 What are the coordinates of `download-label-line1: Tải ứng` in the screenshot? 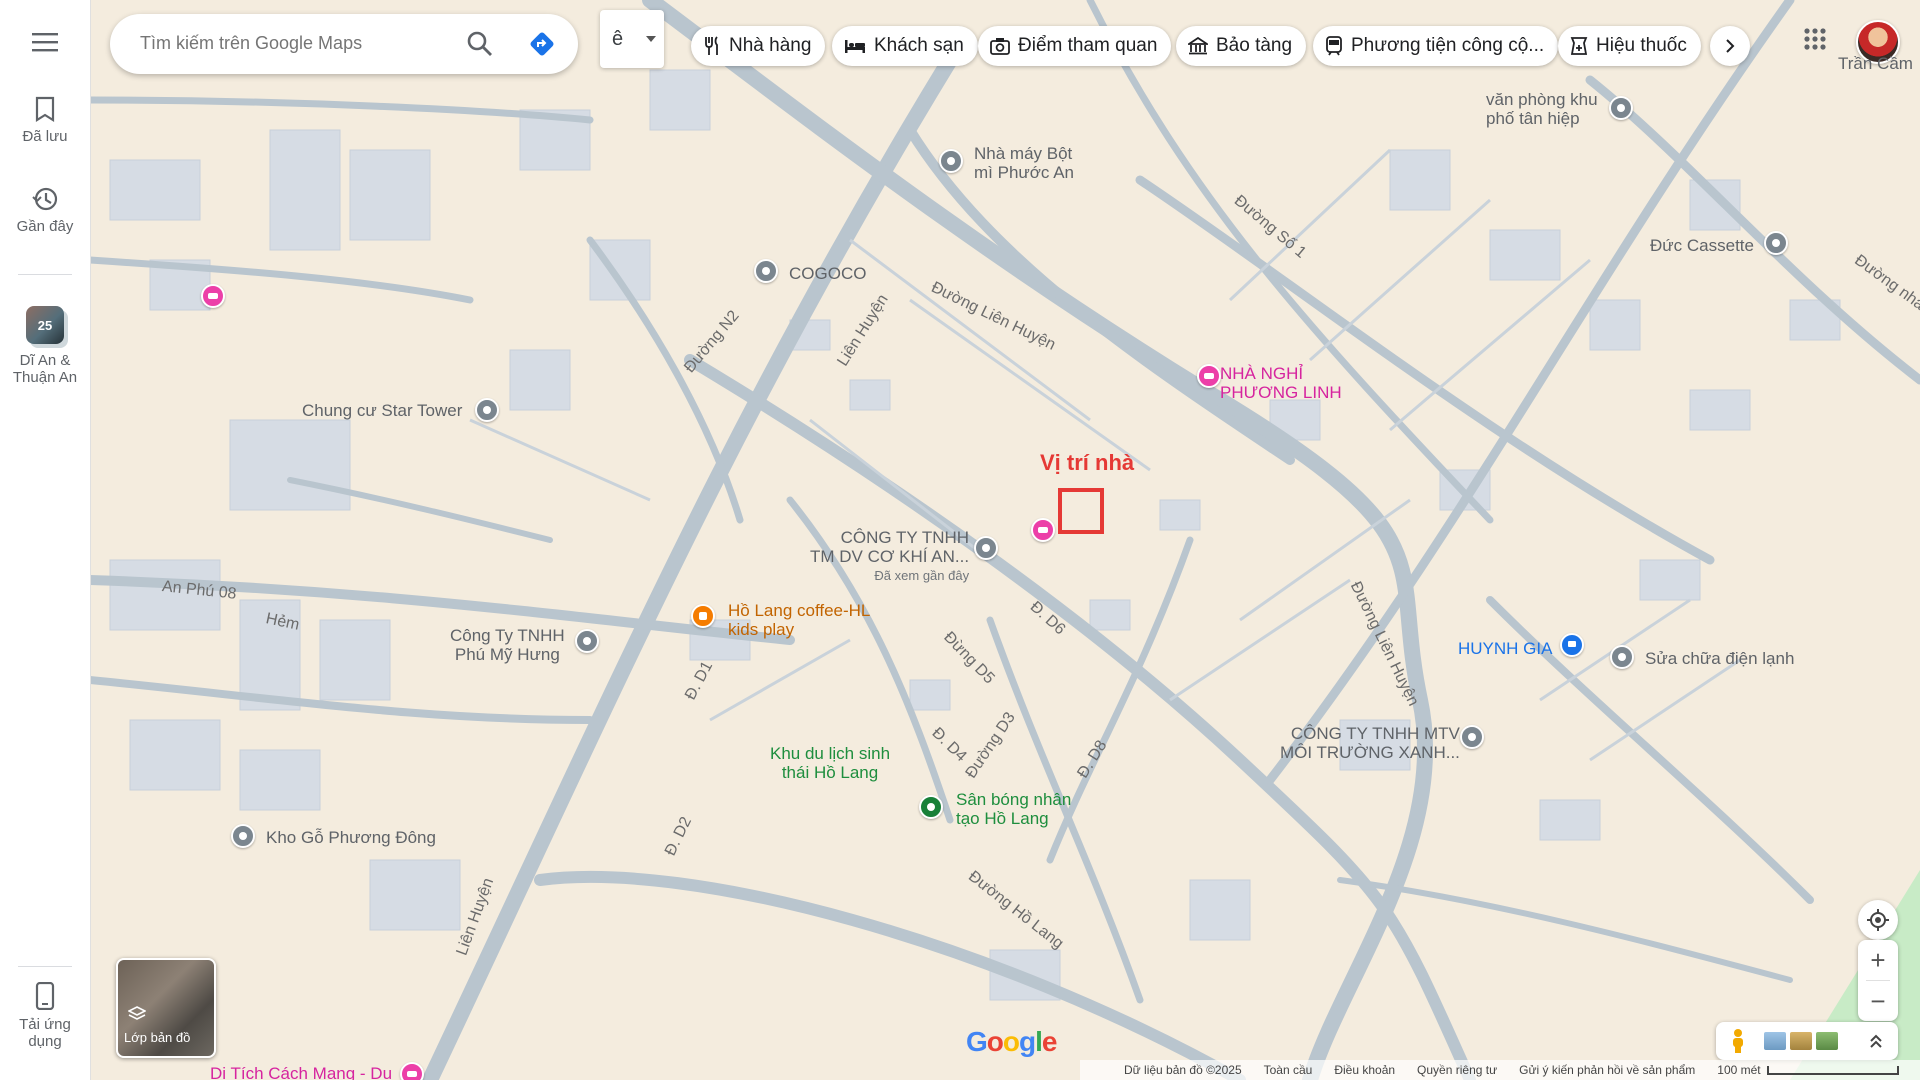 It's located at (45, 1024).